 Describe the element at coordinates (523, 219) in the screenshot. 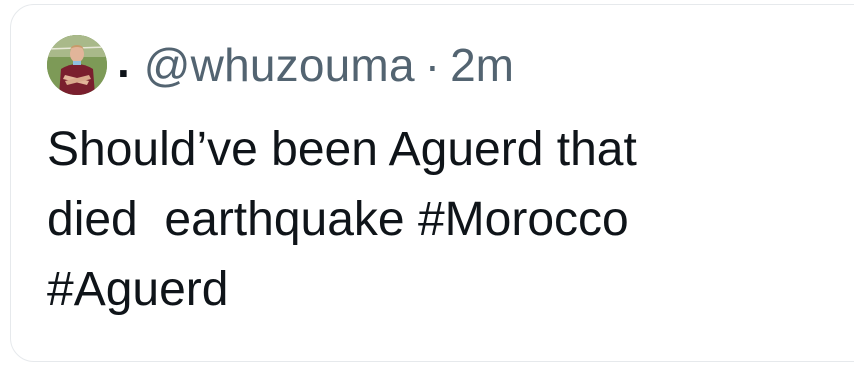

I see `hashtag-morocco: #Morocco` at that location.